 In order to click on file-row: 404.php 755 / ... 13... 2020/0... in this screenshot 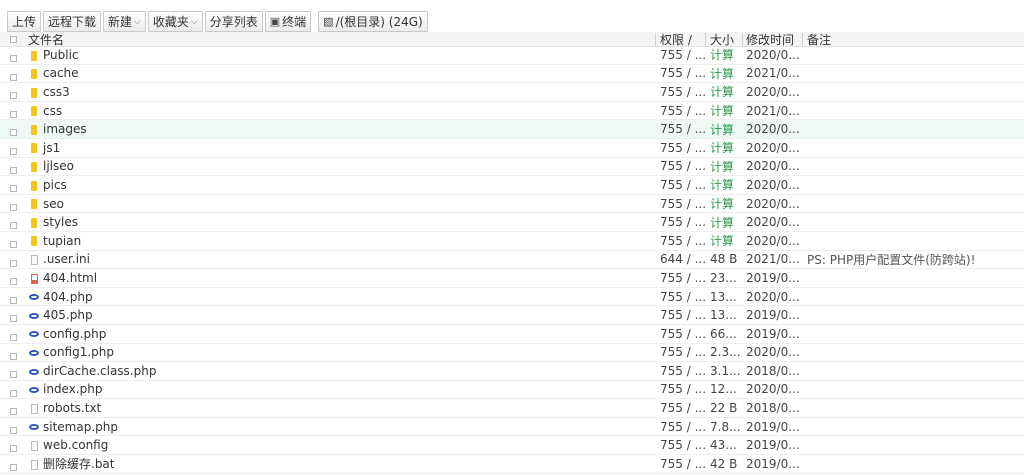, I will do `click(512, 297)`.